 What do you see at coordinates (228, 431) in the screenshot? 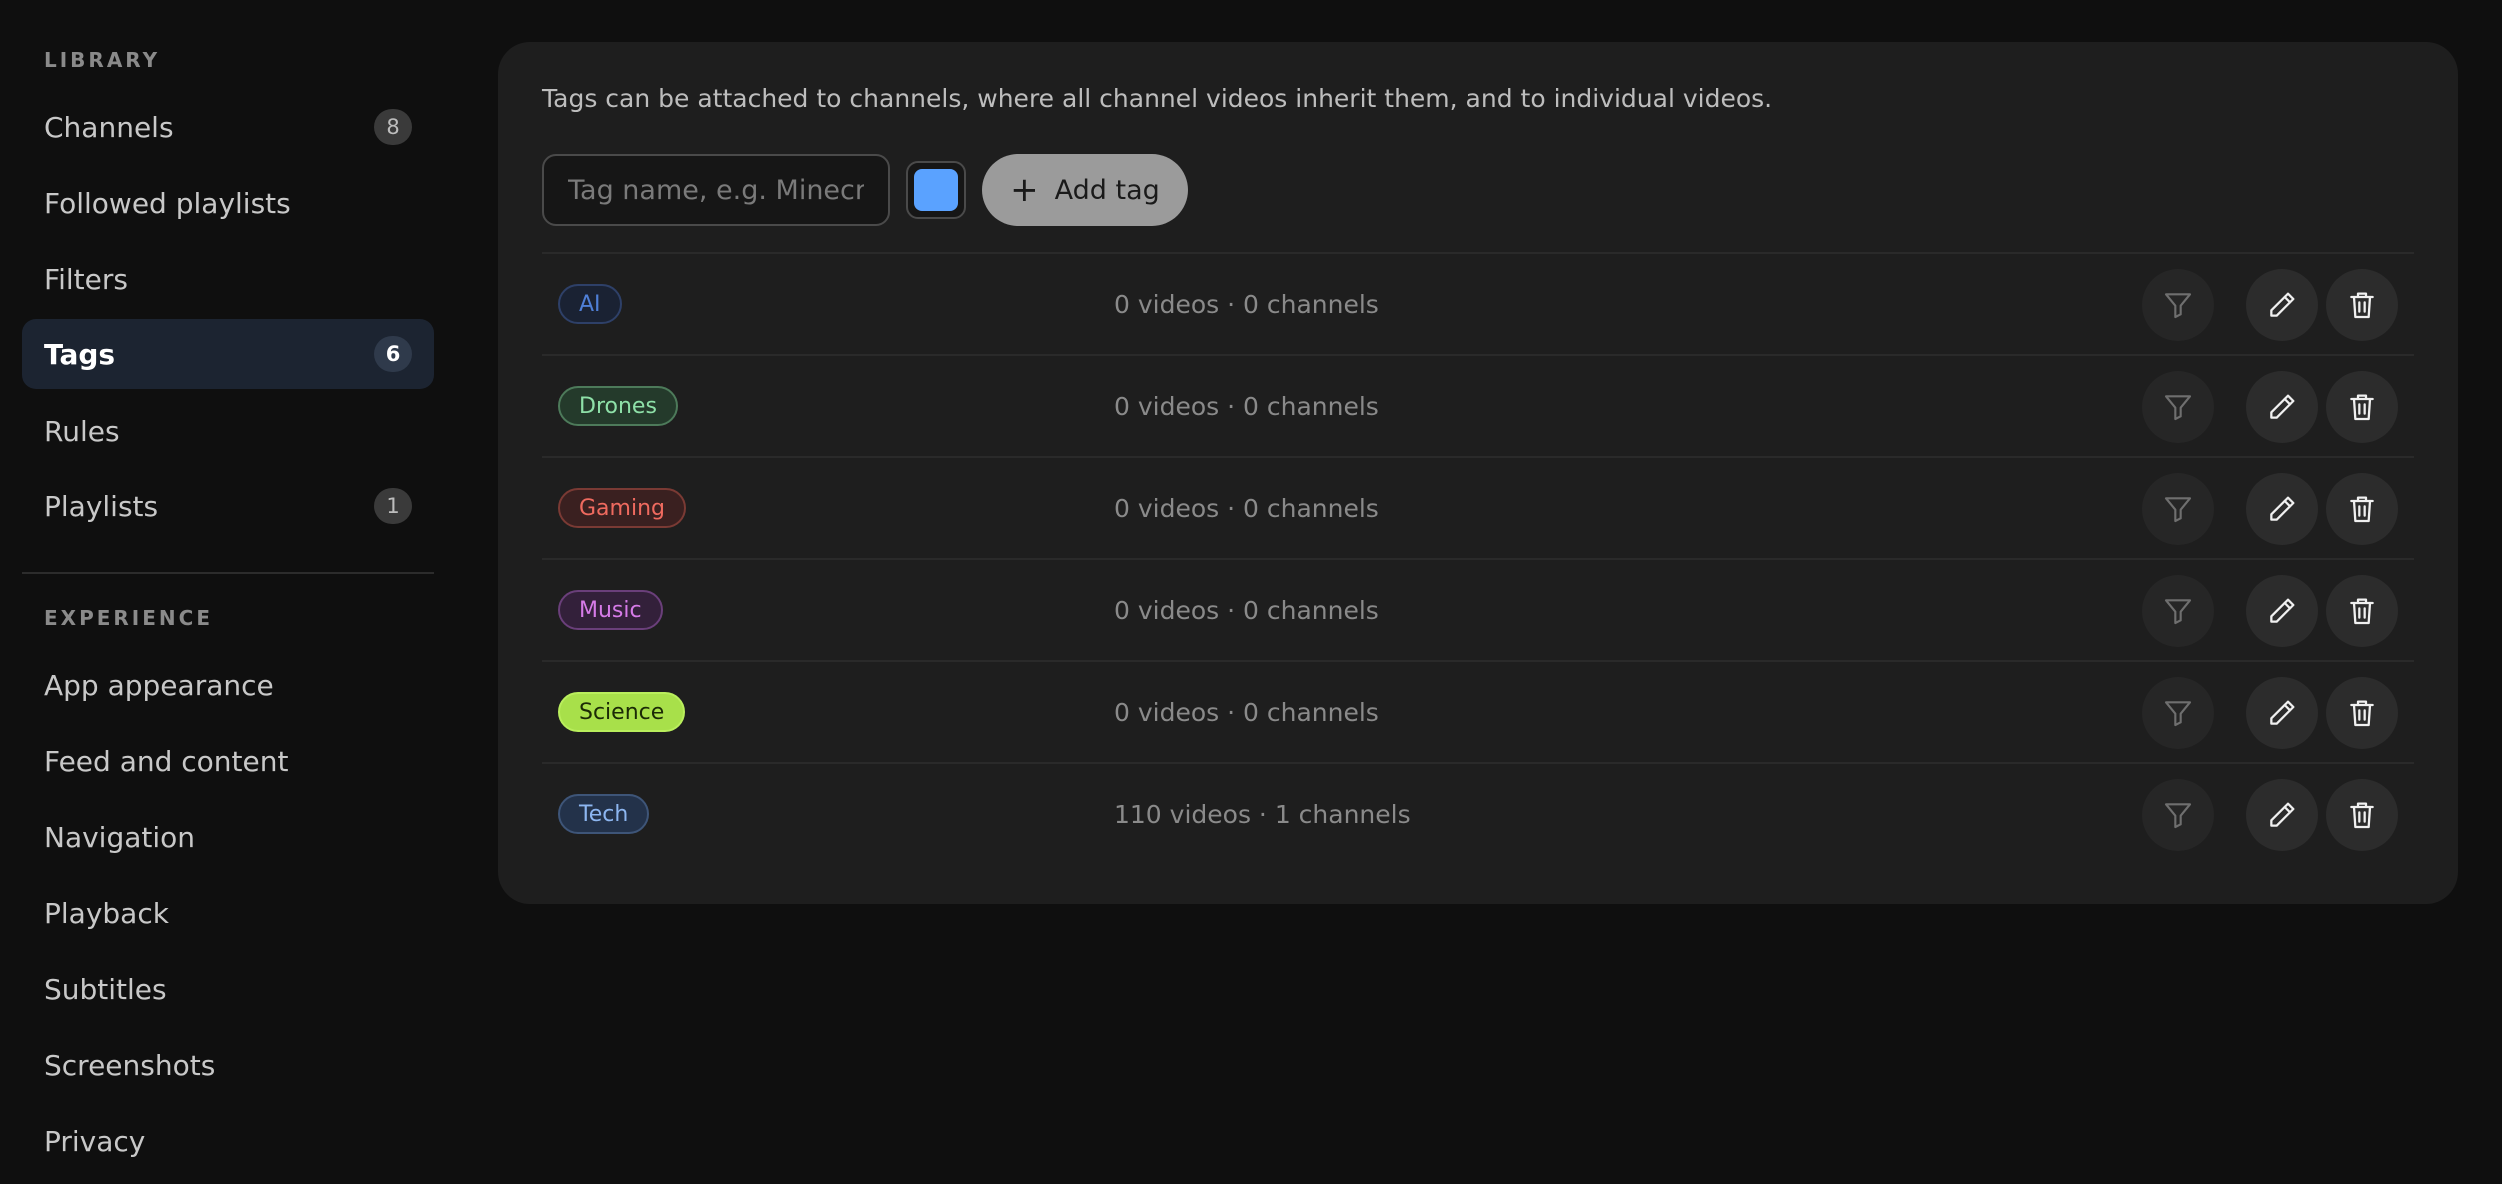
I see `sidebar-item-rules: Rules` at bounding box center [228, 431].